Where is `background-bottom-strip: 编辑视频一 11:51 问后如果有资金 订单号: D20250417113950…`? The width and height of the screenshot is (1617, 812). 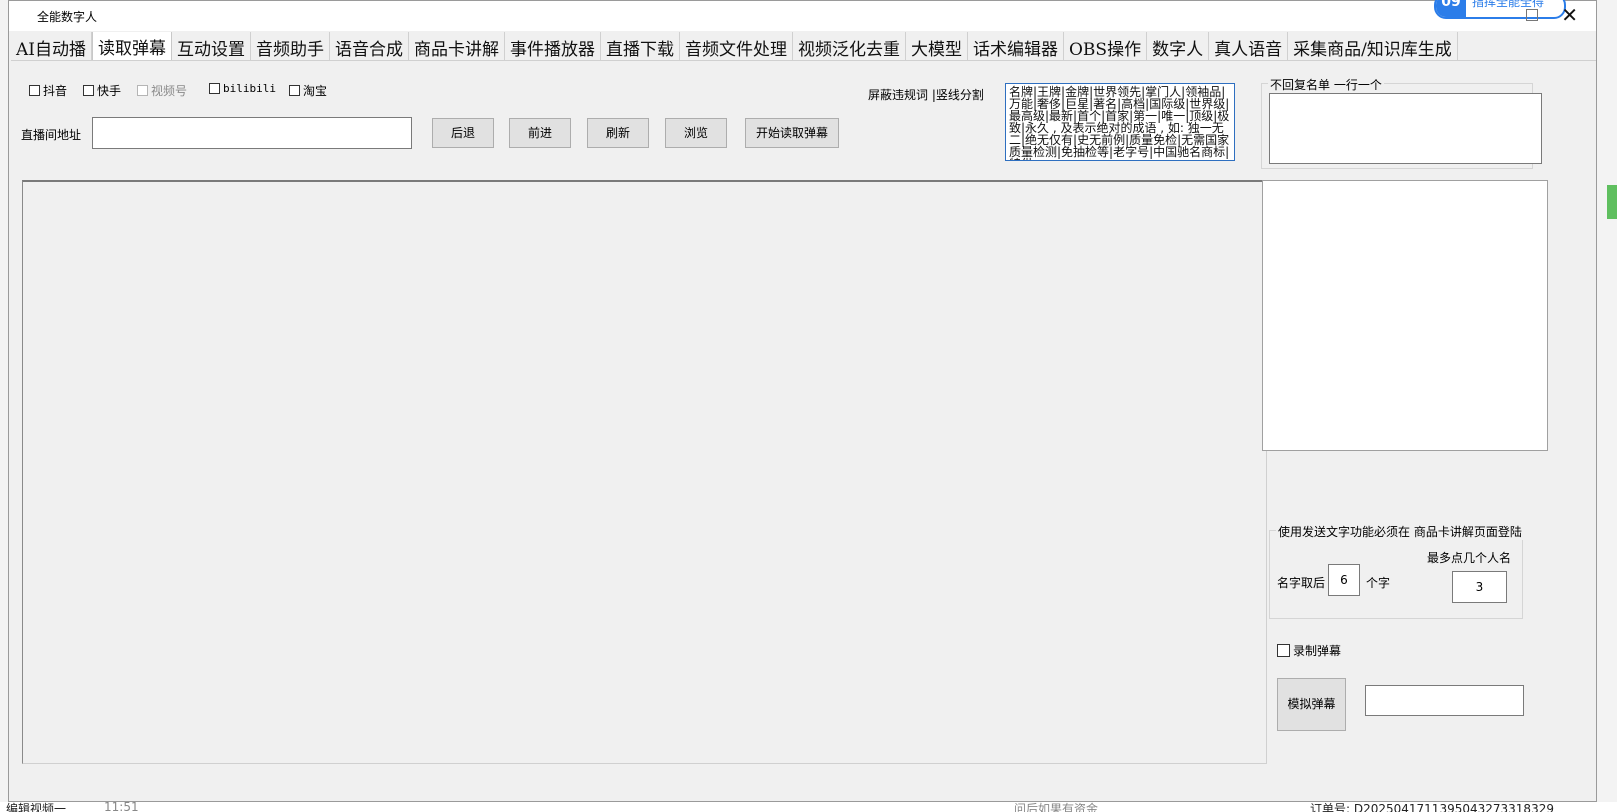
background-bottom-strip: 编辑视频一 11:51 问后如果有资金 订单号: D20250417113950… is located at coordinates (808, 807).